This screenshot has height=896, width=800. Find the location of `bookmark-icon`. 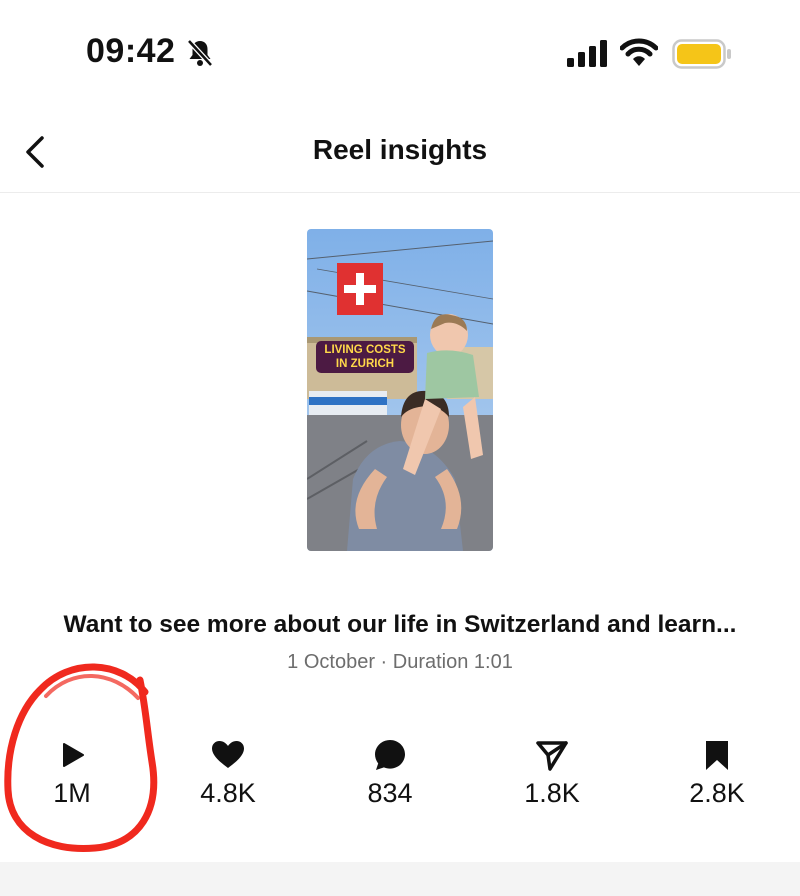

bookmark-icon is located at coordinates (717, 755).